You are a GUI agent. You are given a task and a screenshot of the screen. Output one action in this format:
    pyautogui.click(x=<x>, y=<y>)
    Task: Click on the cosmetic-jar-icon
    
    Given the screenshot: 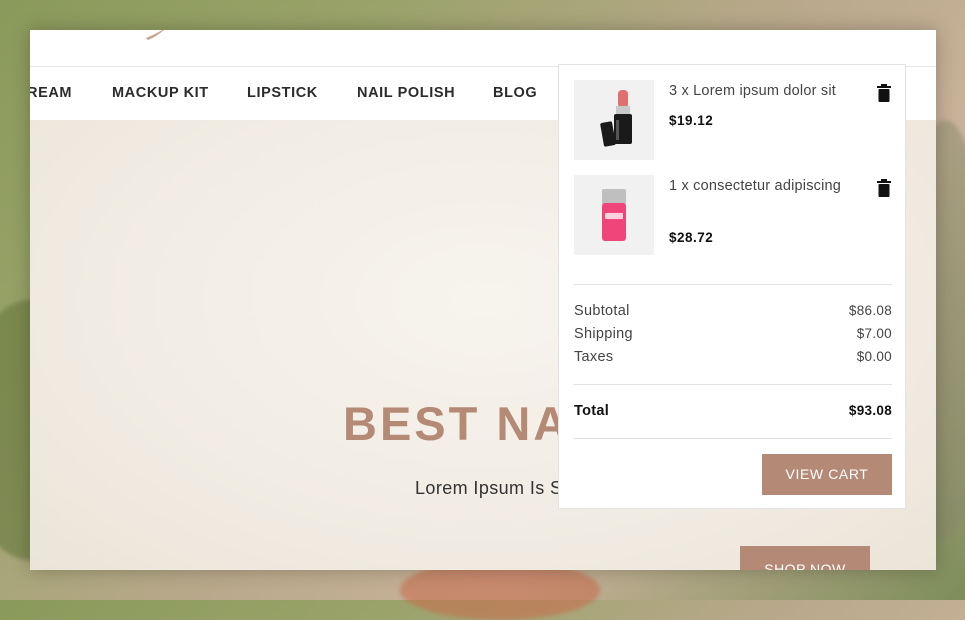 What is the action you would take?
    pyautogui.click(x=614, y=215)
    